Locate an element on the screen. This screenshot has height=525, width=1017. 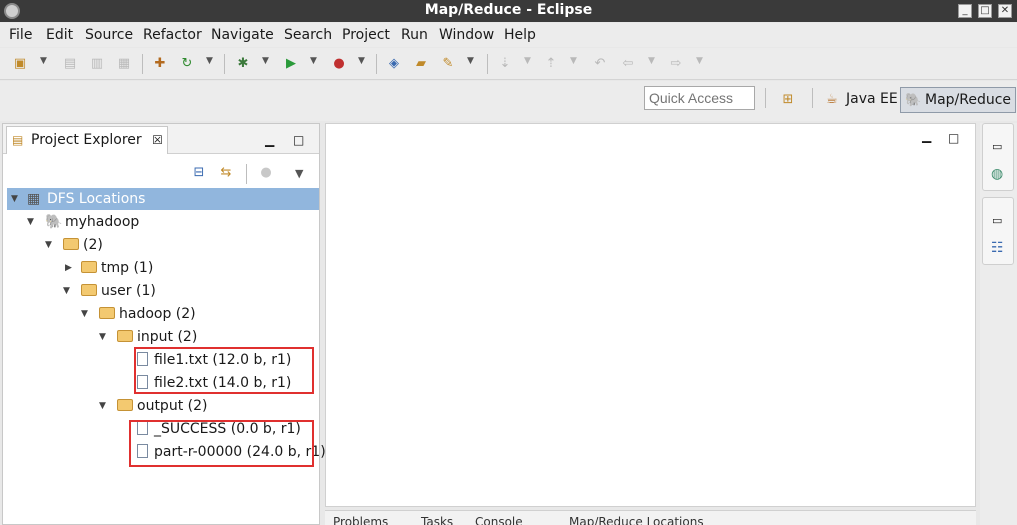
tree-item-label: myhadoop is located at coordinates (102, 222).